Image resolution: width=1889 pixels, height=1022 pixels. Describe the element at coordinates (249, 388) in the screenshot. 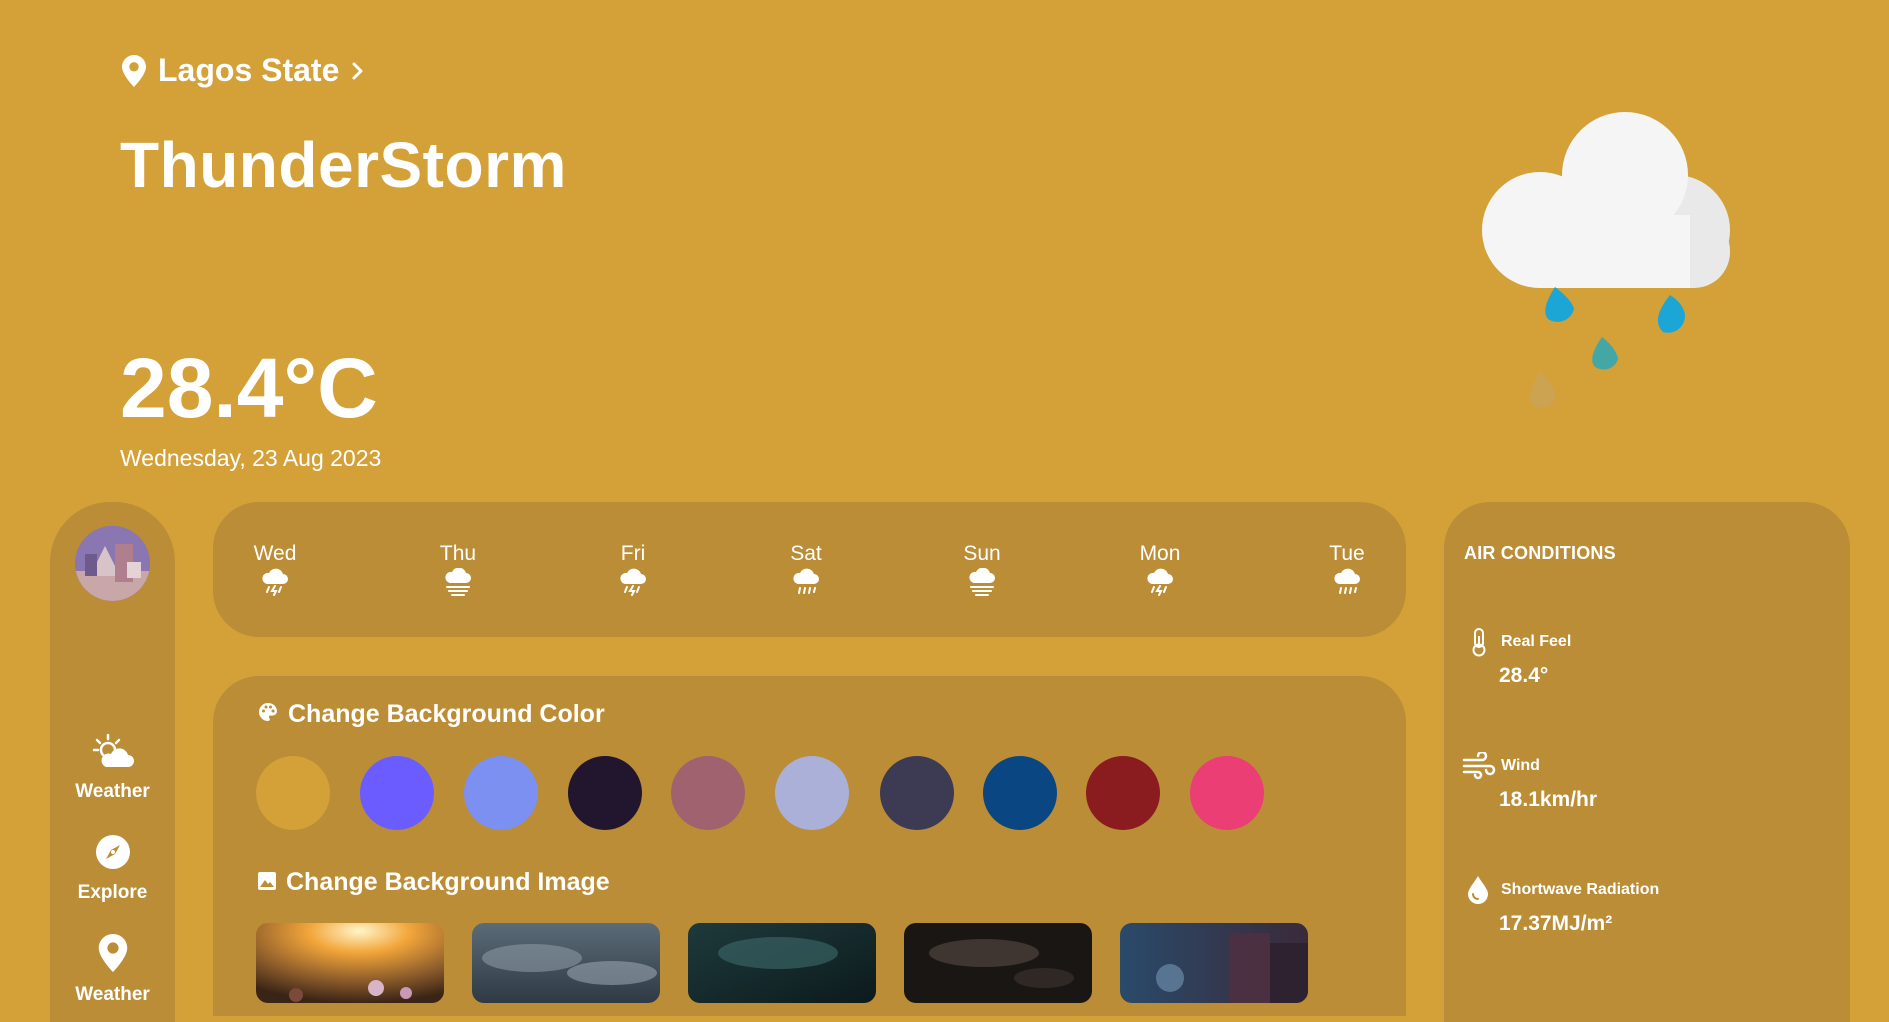

I see `temperature: 28.4°C` at that location.